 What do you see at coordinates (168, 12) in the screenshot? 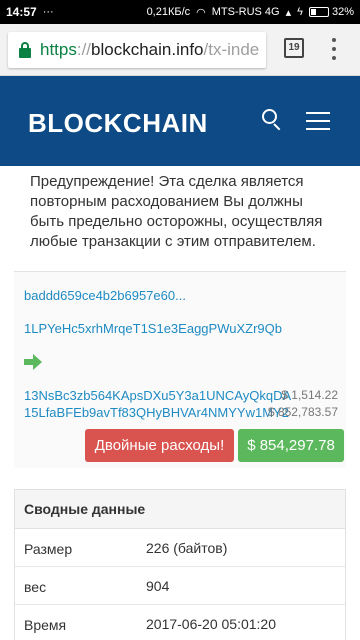
I see `network-speed: 0,21КБ/с` at bounding box center [168, 12].